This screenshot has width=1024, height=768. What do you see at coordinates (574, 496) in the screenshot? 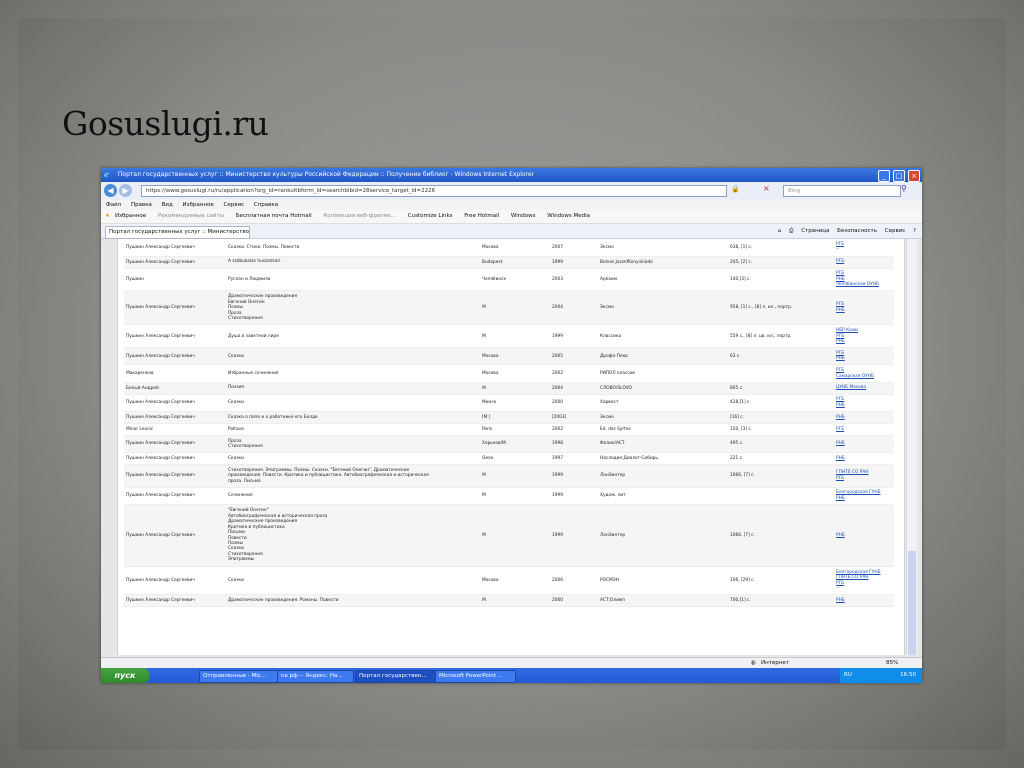
I see `cell-year: 1999` at bounding box center [574, 496].